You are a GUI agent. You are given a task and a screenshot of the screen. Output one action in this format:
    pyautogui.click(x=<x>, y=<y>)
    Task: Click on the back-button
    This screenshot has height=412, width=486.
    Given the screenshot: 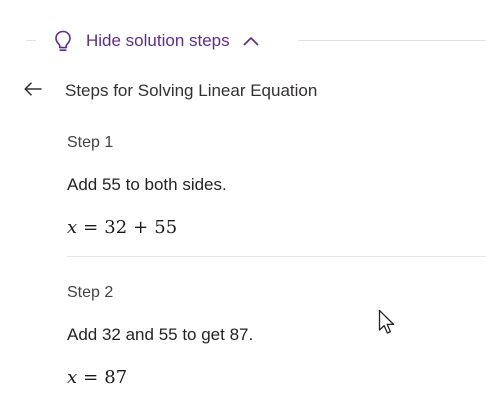 What is the action you would take?
    pyautogui.click(x=33, y=91)
    